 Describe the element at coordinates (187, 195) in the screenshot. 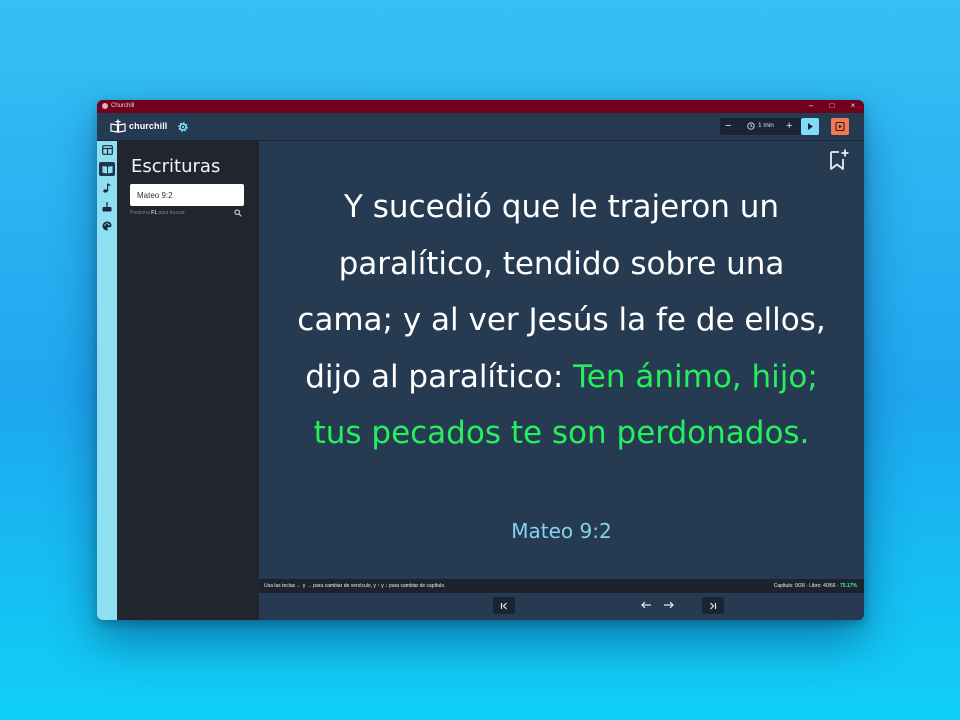

I see `scripture-search-input` at that location.